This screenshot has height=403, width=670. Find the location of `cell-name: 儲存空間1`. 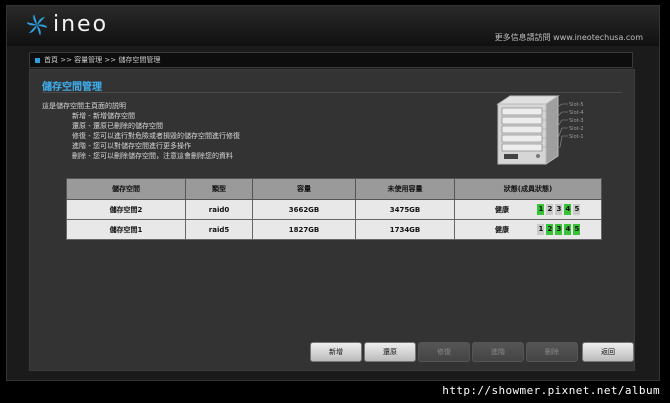

cell-name: 儲存空間1 is located at coordinates (126, 229).